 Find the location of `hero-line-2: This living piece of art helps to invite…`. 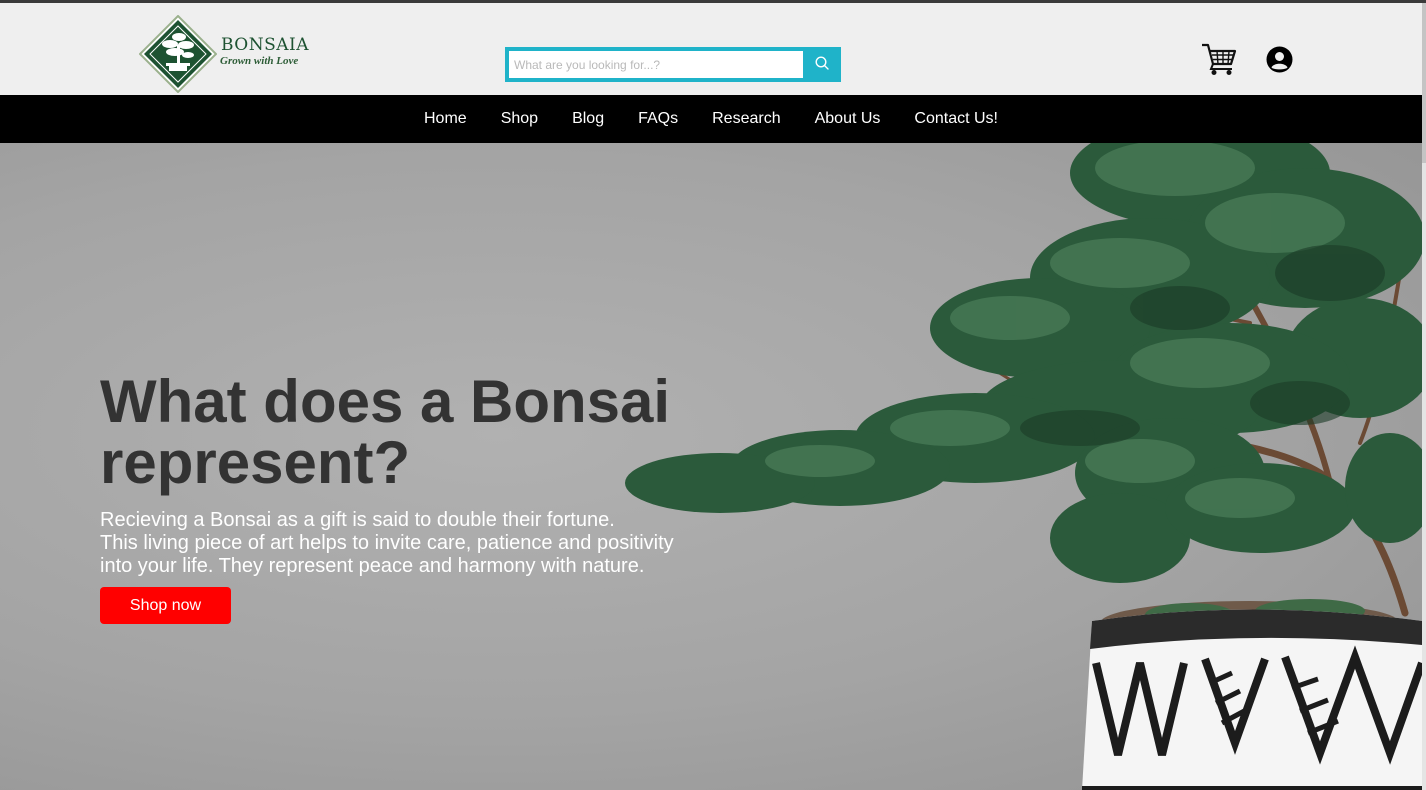

hero-line-2: This living piece of art helps to invite… is located at coordinates (387, 543).